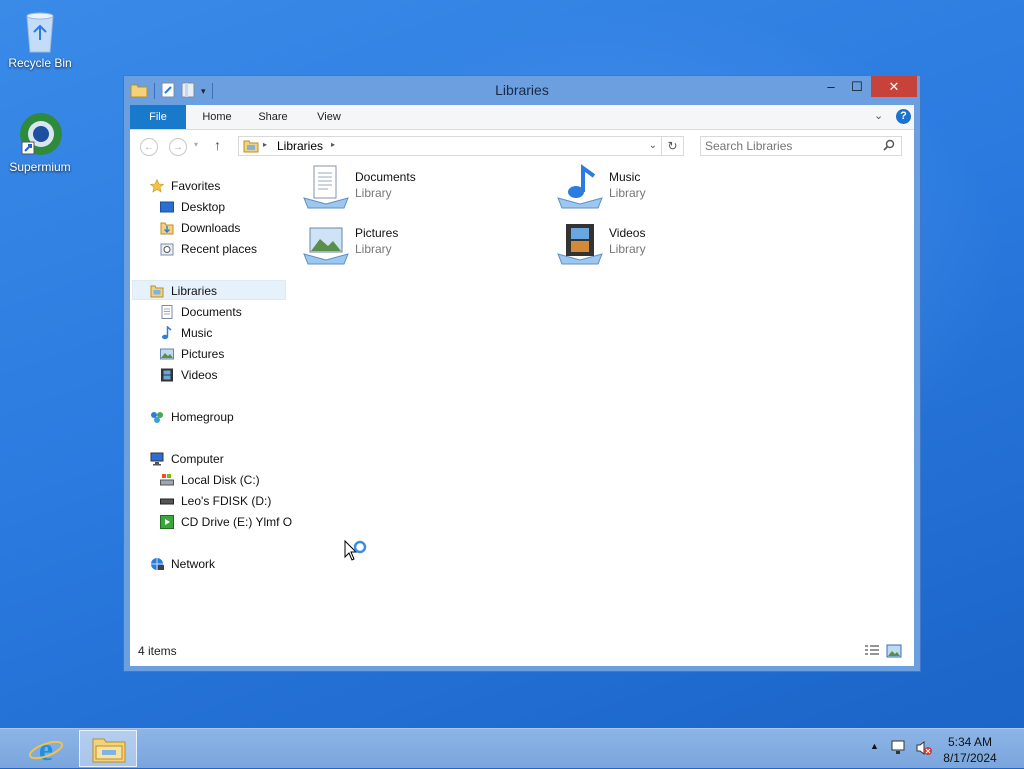 This screenshot has height=769, width=1024. I want to click on expand-ribbon-chevron-icon: ⌄, so click(878, 115).